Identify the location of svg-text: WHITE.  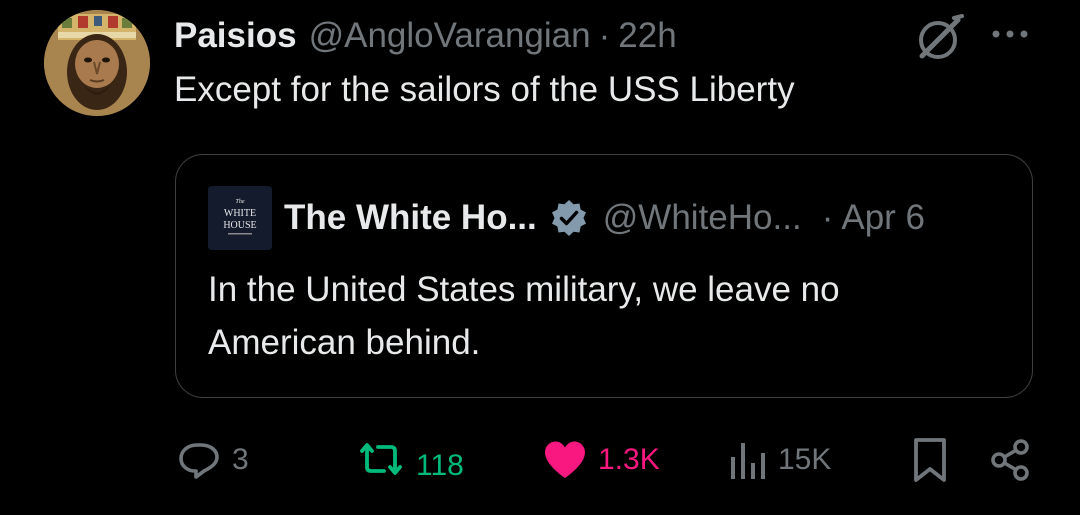
(240, 213).